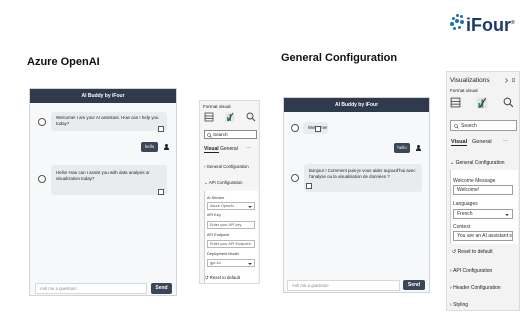 This screenshot has height=321, width=531. I want to click on section-general-configuration: › General Configuration, so click(226, 166).